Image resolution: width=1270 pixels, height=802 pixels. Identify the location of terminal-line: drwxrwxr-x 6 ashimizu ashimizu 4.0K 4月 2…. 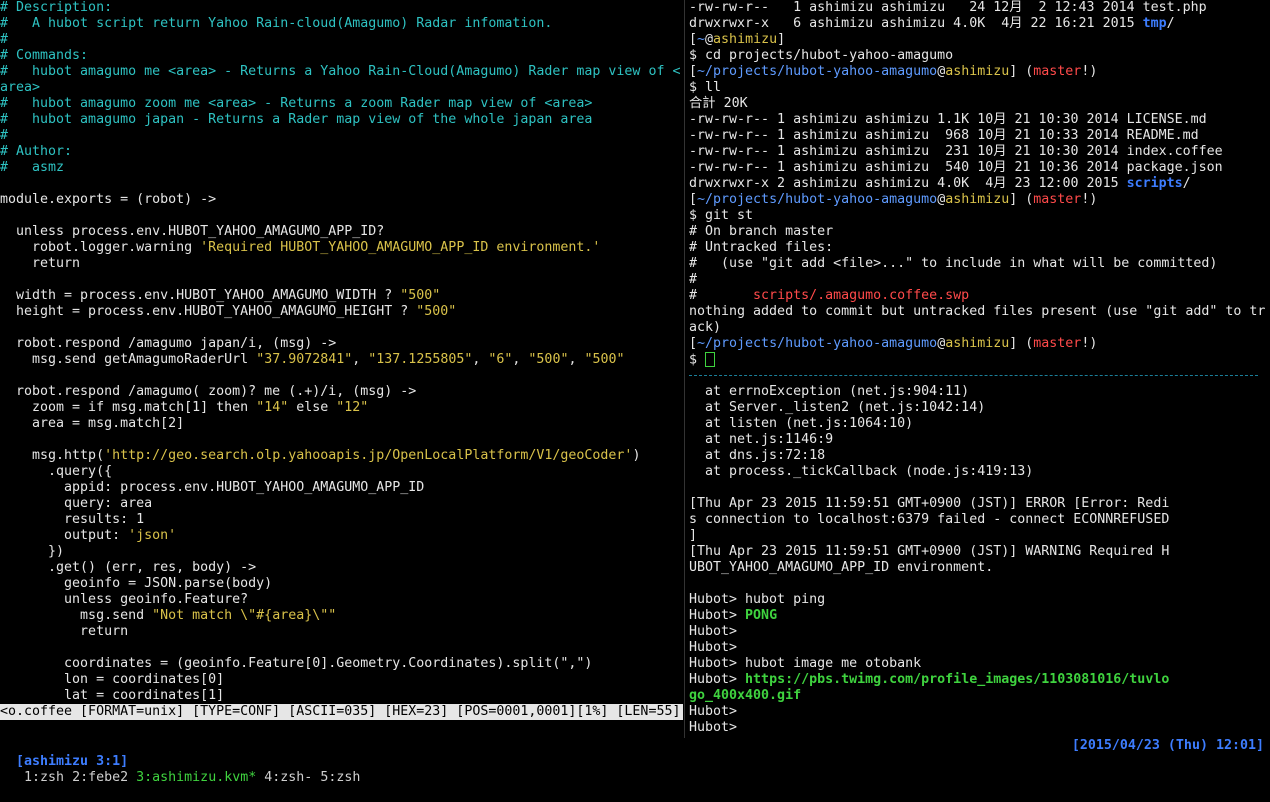
(979, 24).